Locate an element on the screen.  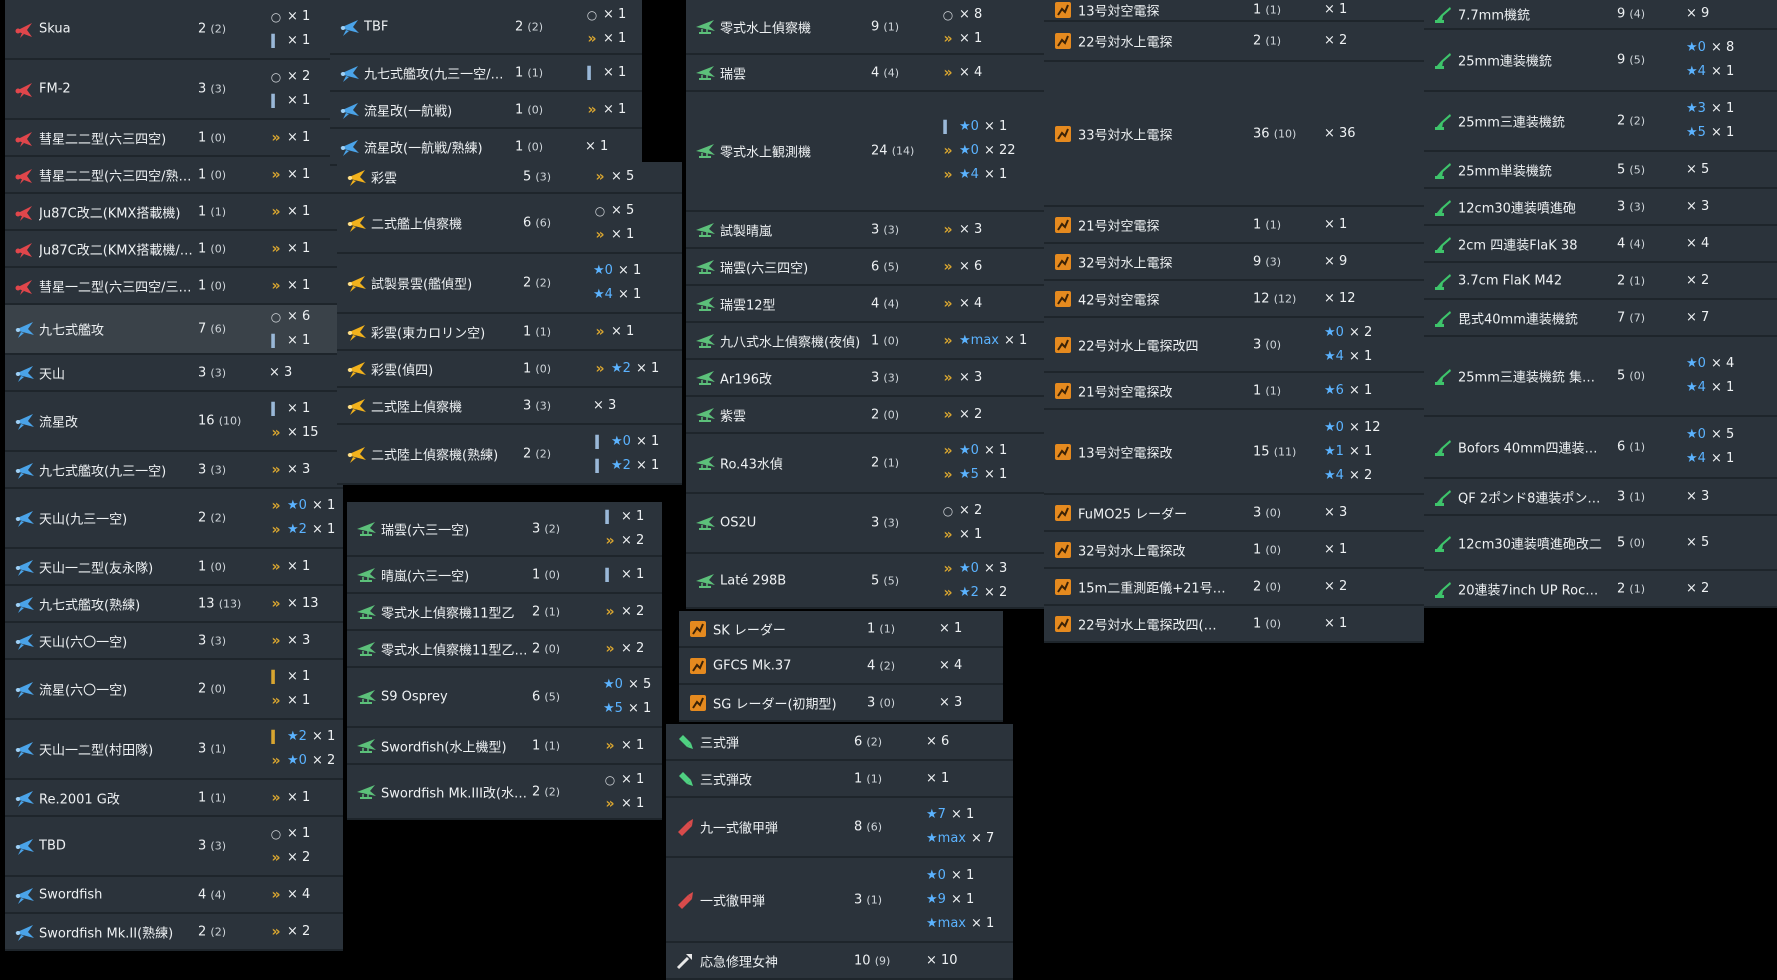
equipment-row: GFCS Mk.37 4 (2) × 4 is located at coordinates (841, 666).